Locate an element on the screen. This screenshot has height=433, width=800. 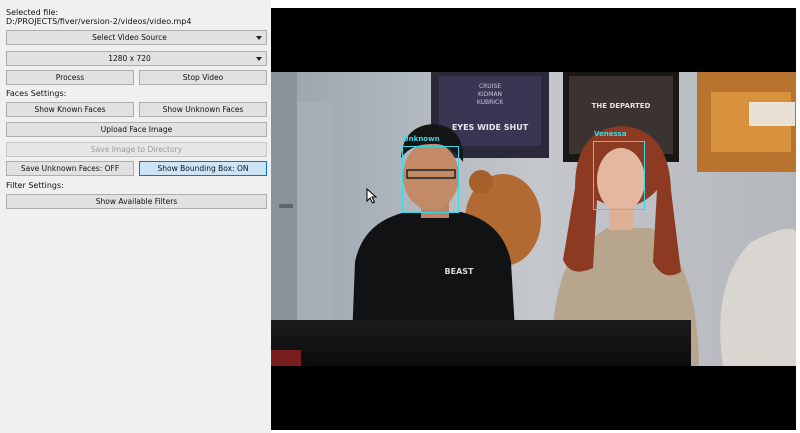
face-bounding-box-venessa is located at coordinates (619, 175).